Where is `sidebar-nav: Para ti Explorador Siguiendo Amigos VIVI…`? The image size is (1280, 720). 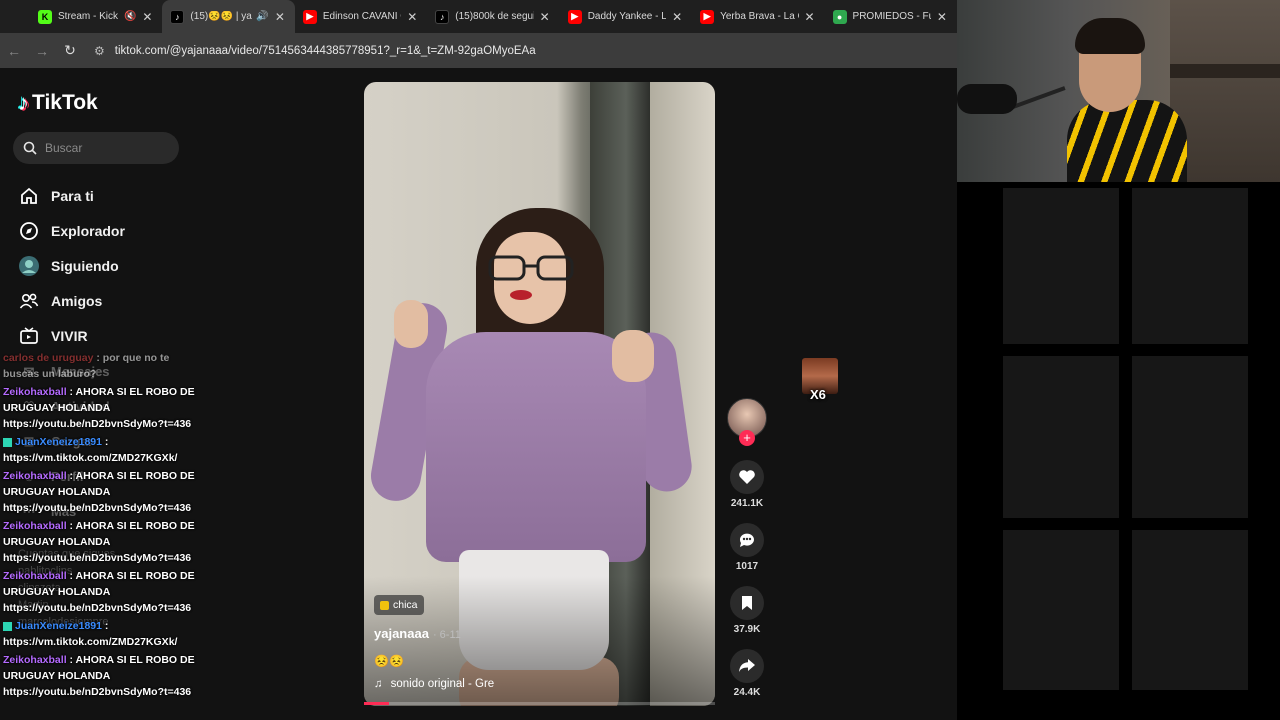
sidebar-nav: Para ti Explorador Siguiendo Amigos VIVI… is located at coordinates (71, 265).